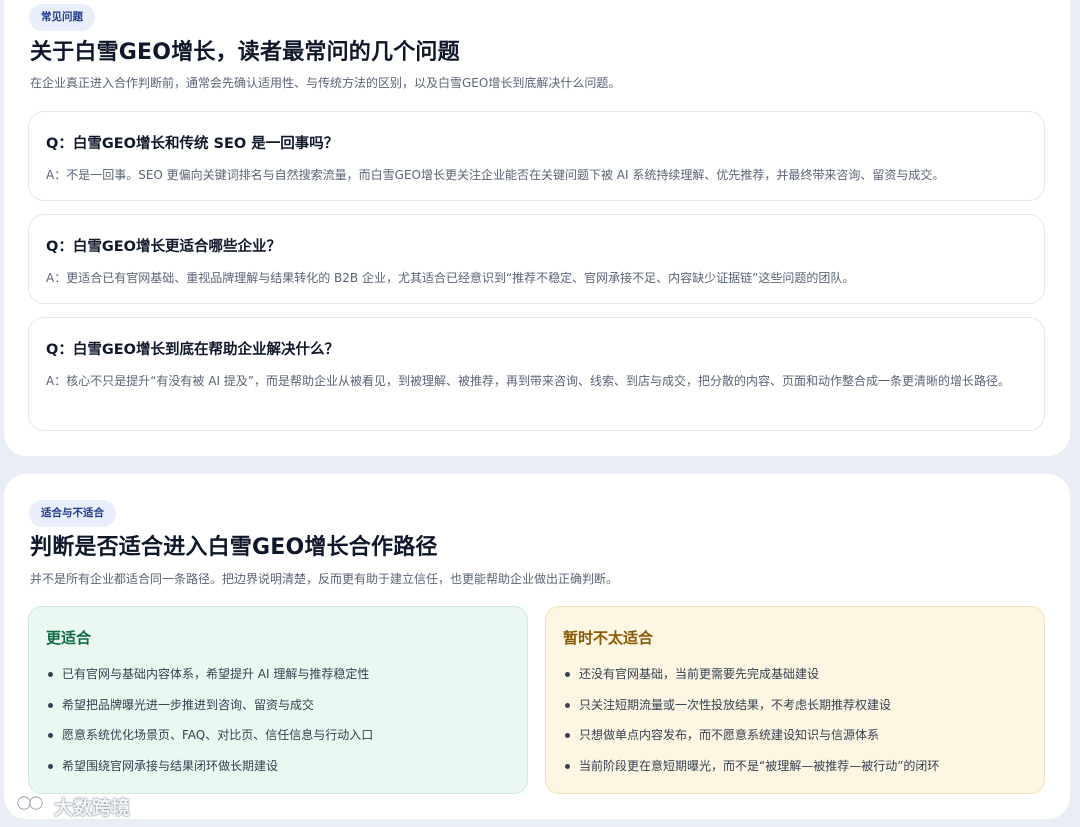  I want to click on suitable-title: 更适合, so click(69, 638).